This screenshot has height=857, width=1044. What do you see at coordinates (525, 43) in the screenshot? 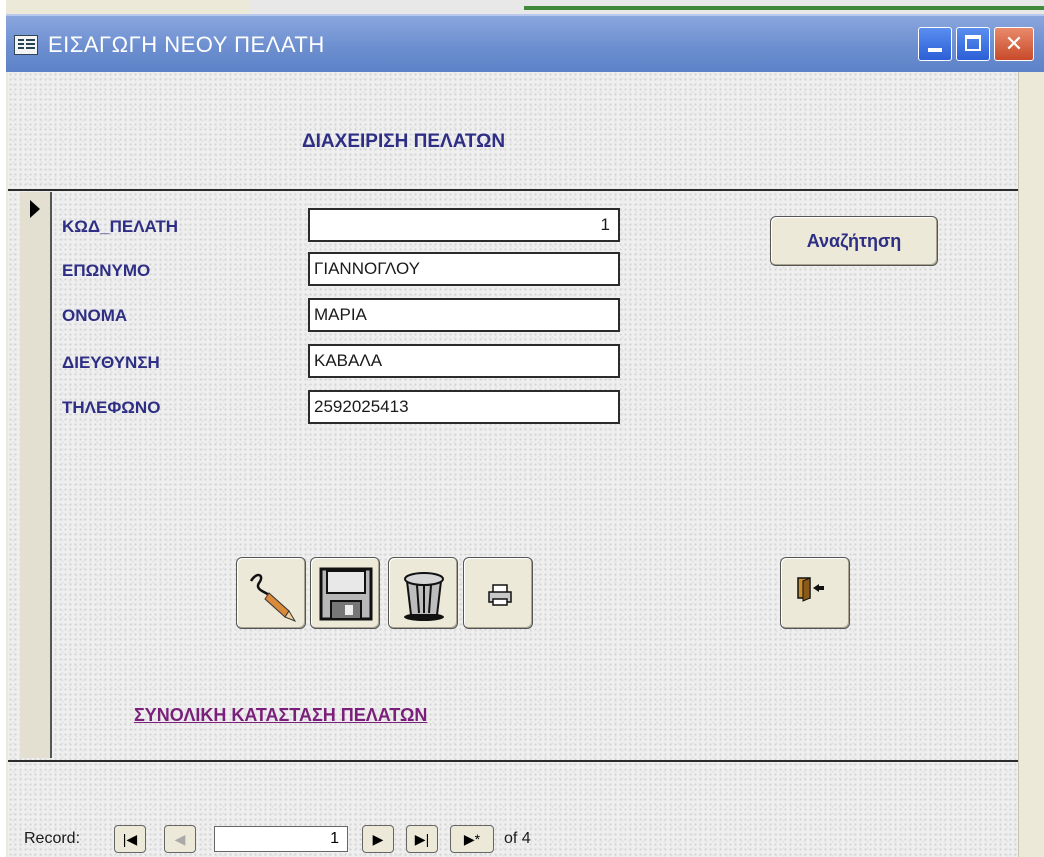
I see `title-bar: ΕΙΣΑΓΩΓΗ ΝΕΟΥ ΠΕΛΑΤΗ ✕` at bounding box center [525, 43].